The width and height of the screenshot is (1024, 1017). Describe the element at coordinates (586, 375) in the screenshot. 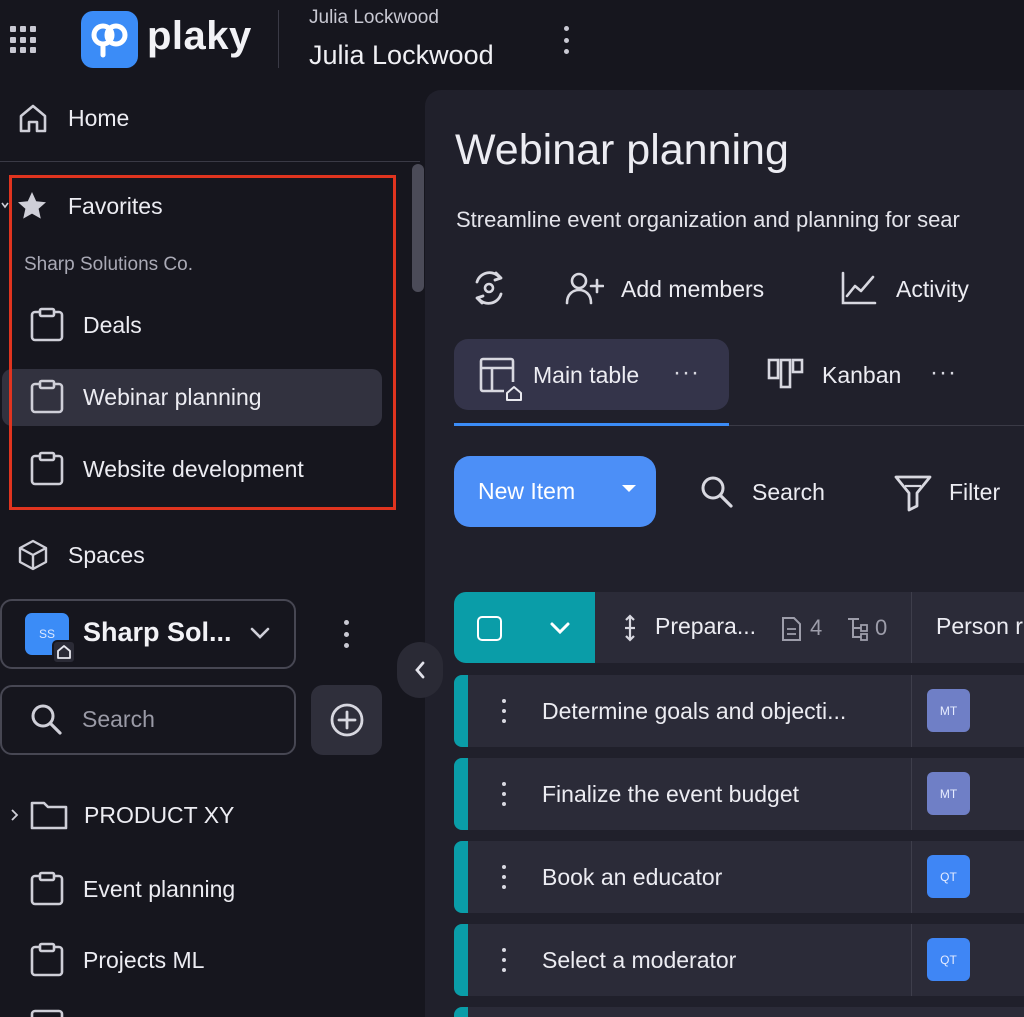

I see `tab-main-table-label: Main table` at that location.